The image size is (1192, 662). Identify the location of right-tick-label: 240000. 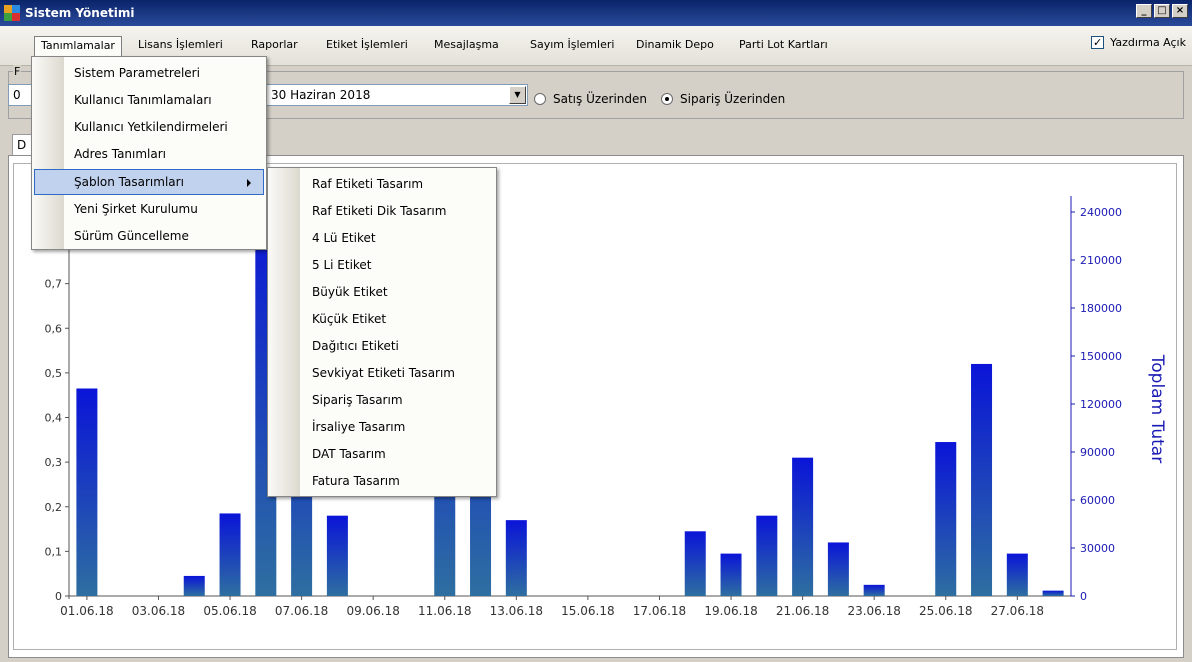
(1101, 212).